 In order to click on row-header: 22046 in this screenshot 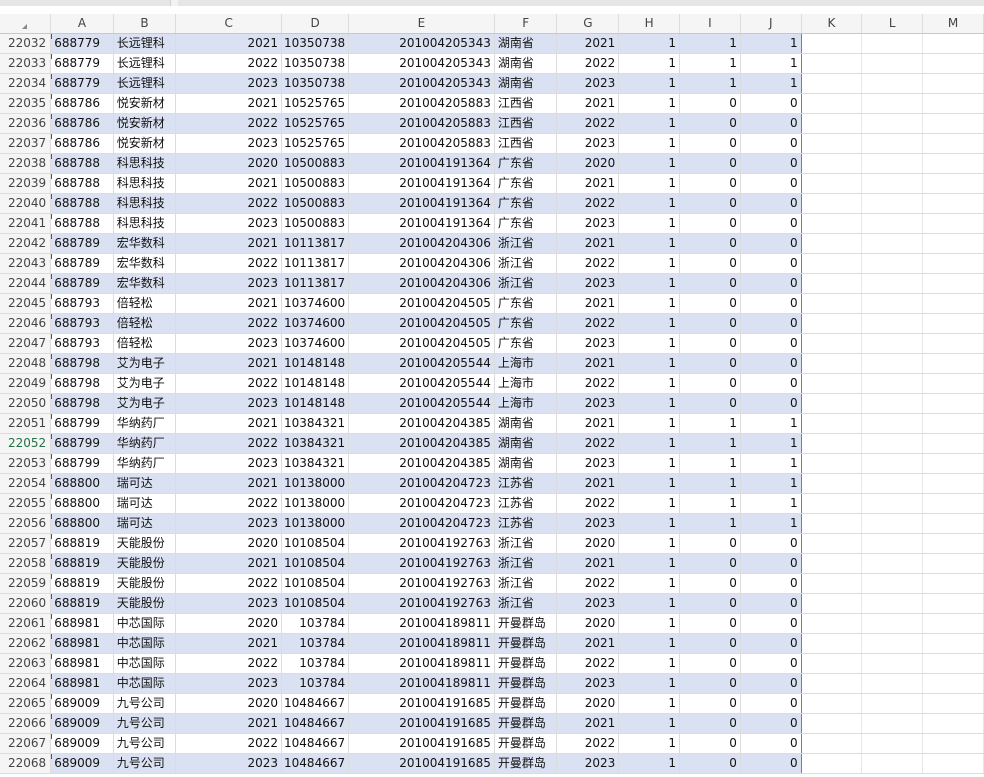, I will do `click(26, 323)`.